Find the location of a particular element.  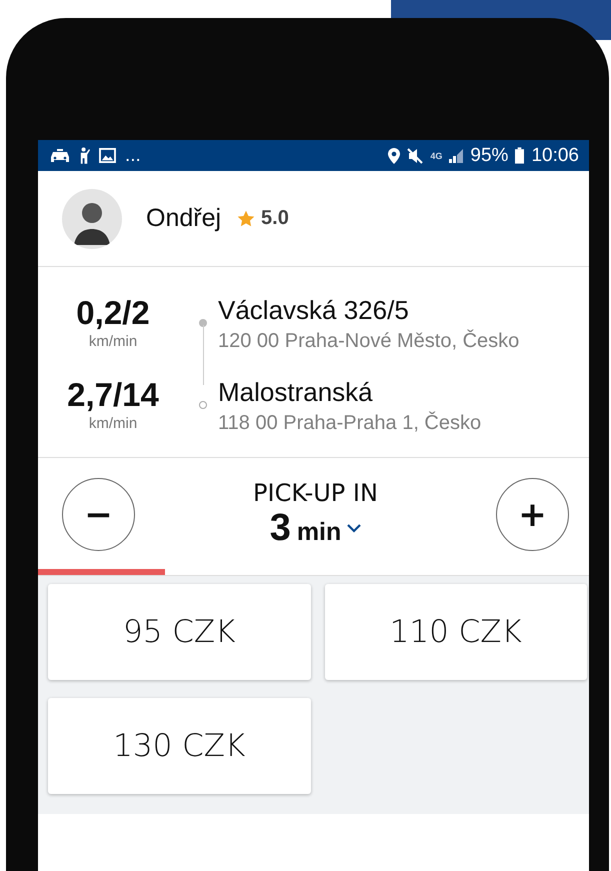

pickup-unit: min is located at coordinates (319, 533).